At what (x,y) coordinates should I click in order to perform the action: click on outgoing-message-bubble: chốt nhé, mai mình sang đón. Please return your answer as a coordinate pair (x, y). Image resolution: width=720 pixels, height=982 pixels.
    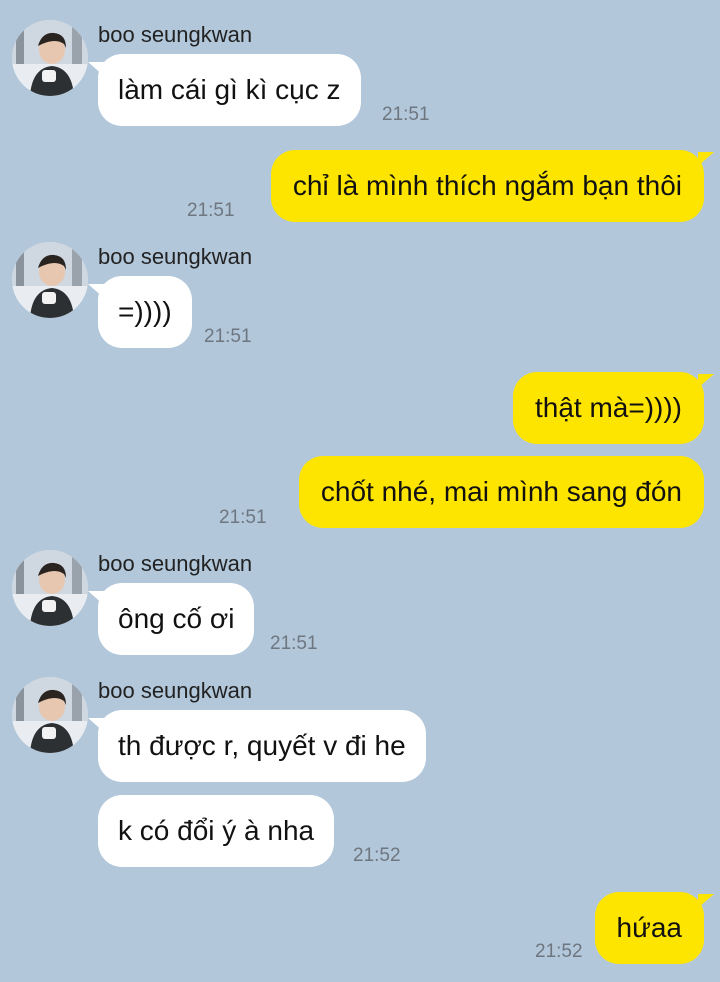
    Looking at the image, I should click on (501, 492).